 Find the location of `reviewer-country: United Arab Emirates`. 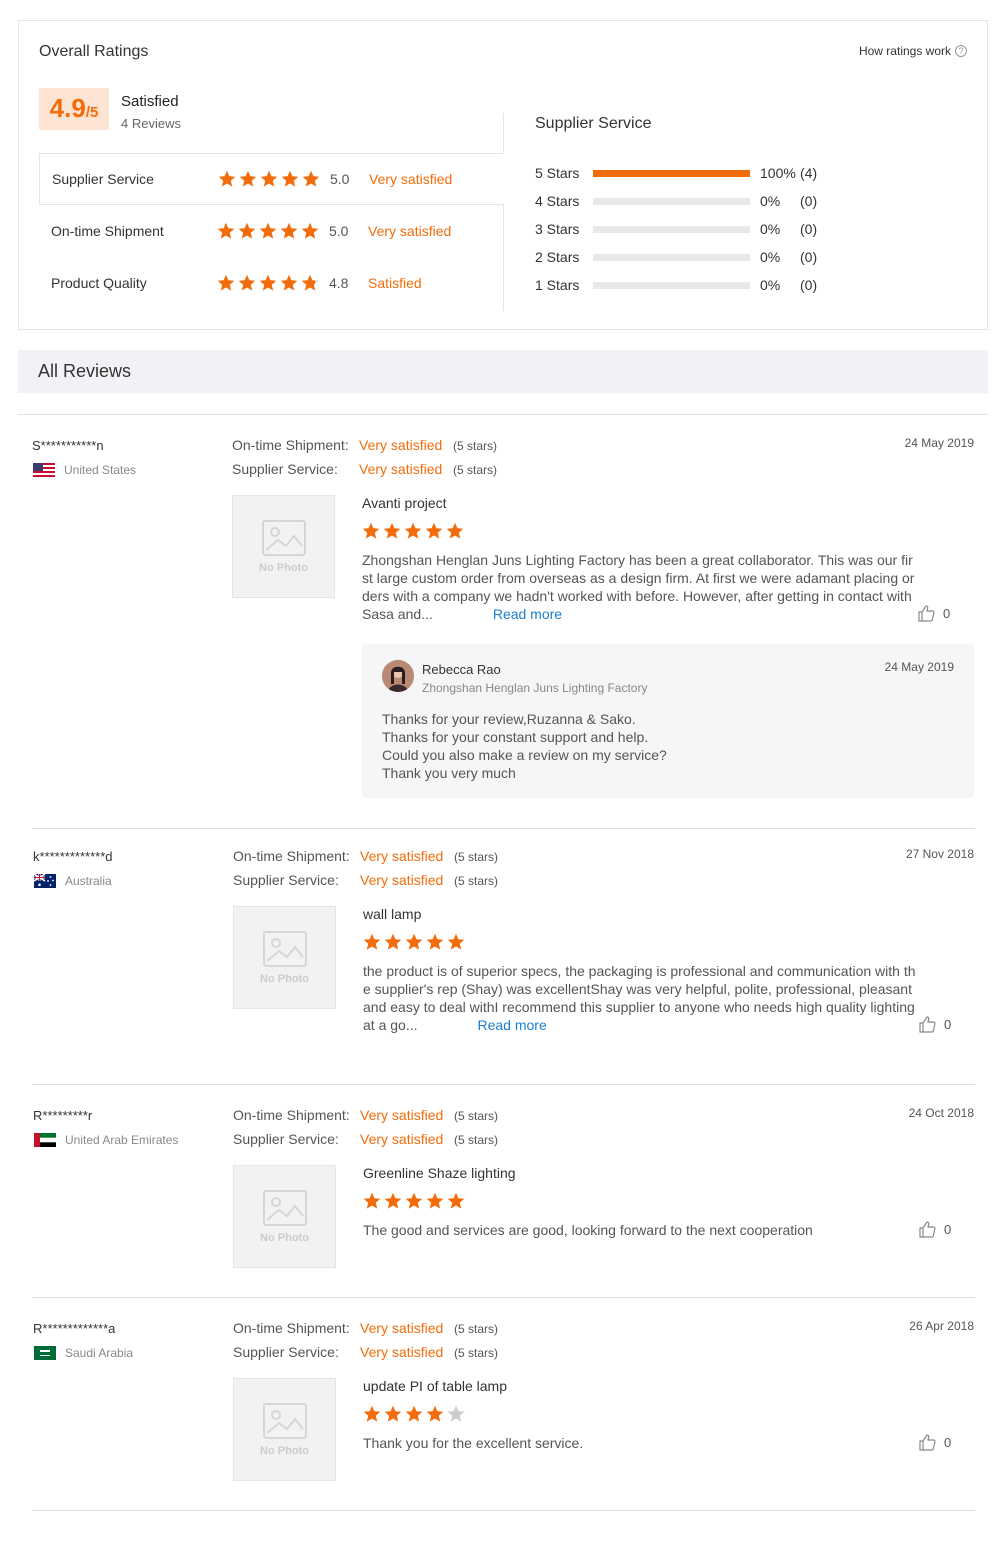

reviewer-country: United Arab Emirates is located at coordinates (106, 1140).